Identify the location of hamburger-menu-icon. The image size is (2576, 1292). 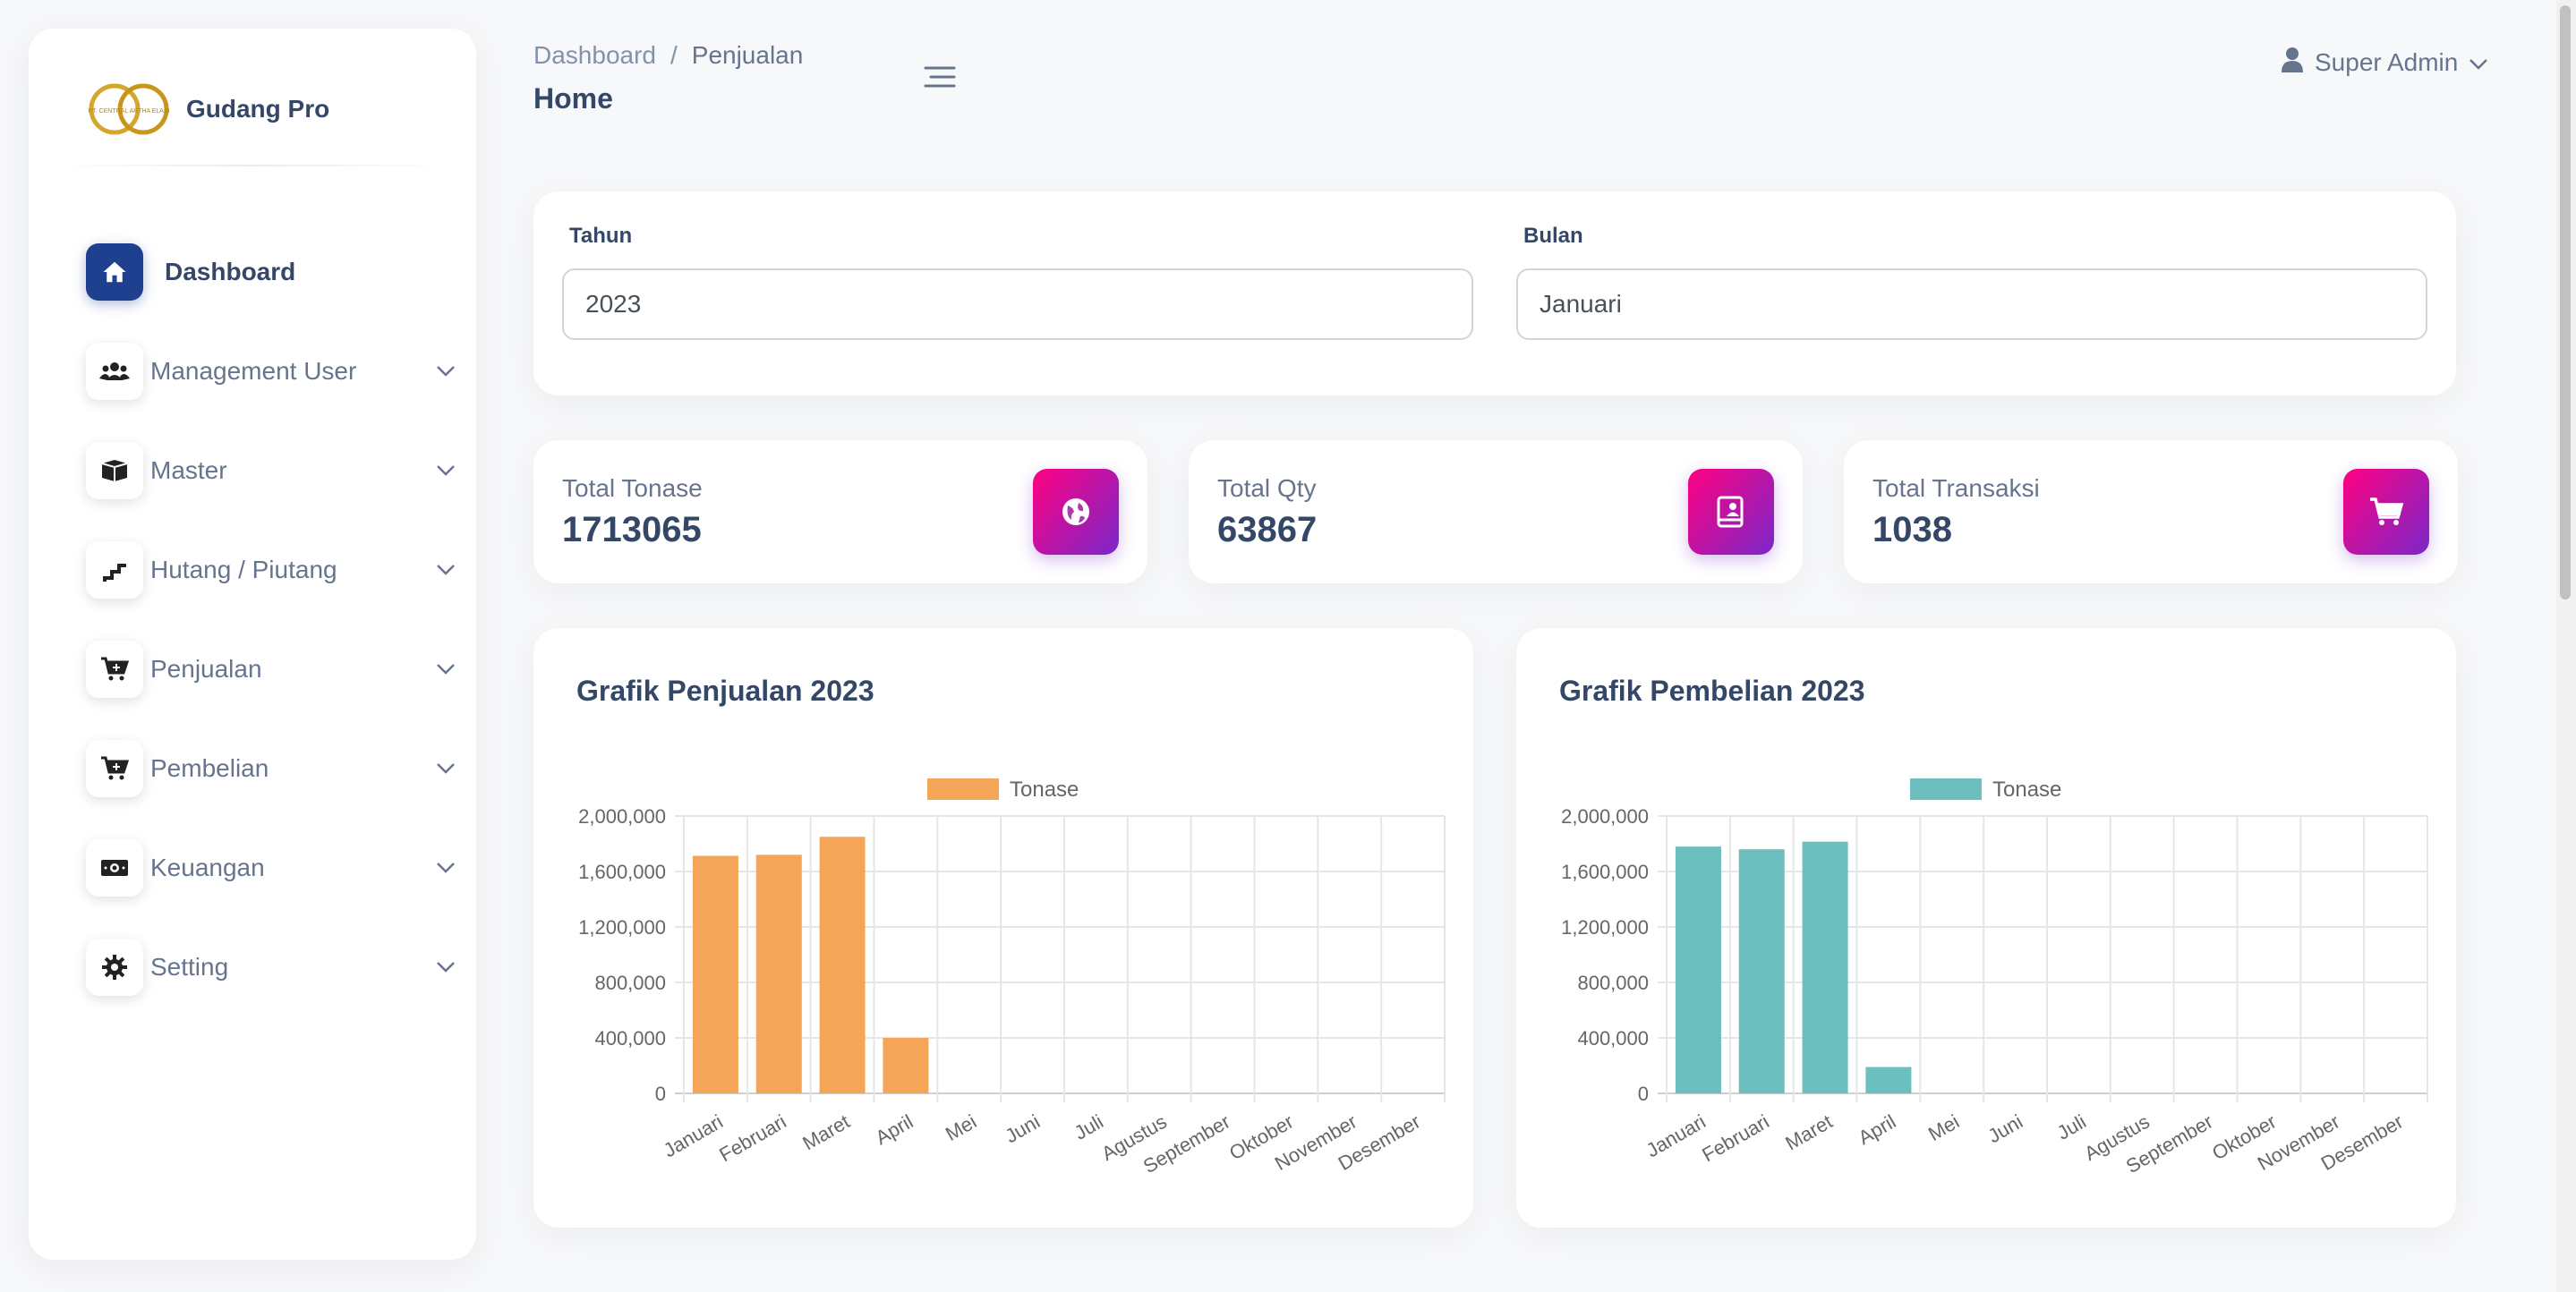
(940, 77).